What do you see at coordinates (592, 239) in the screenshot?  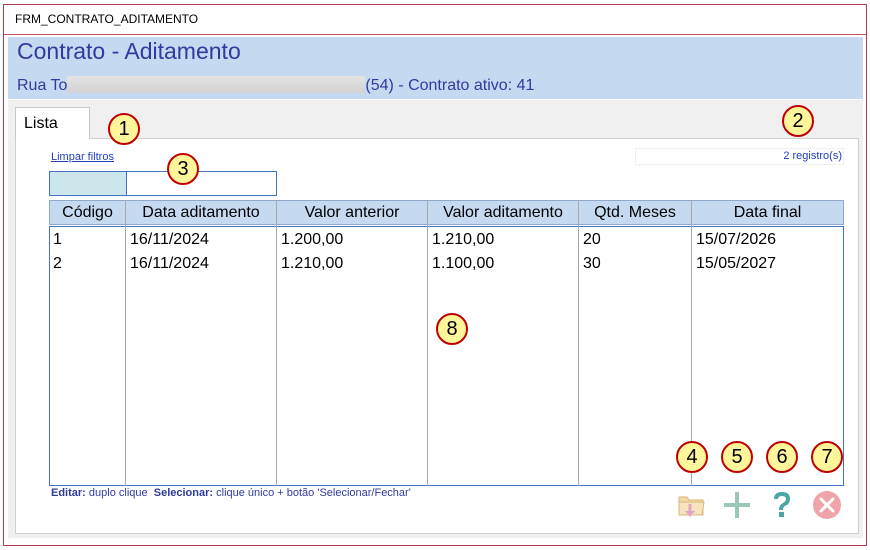 I see `cell-qtd-meses: 20` at bounding box center [592, 239].